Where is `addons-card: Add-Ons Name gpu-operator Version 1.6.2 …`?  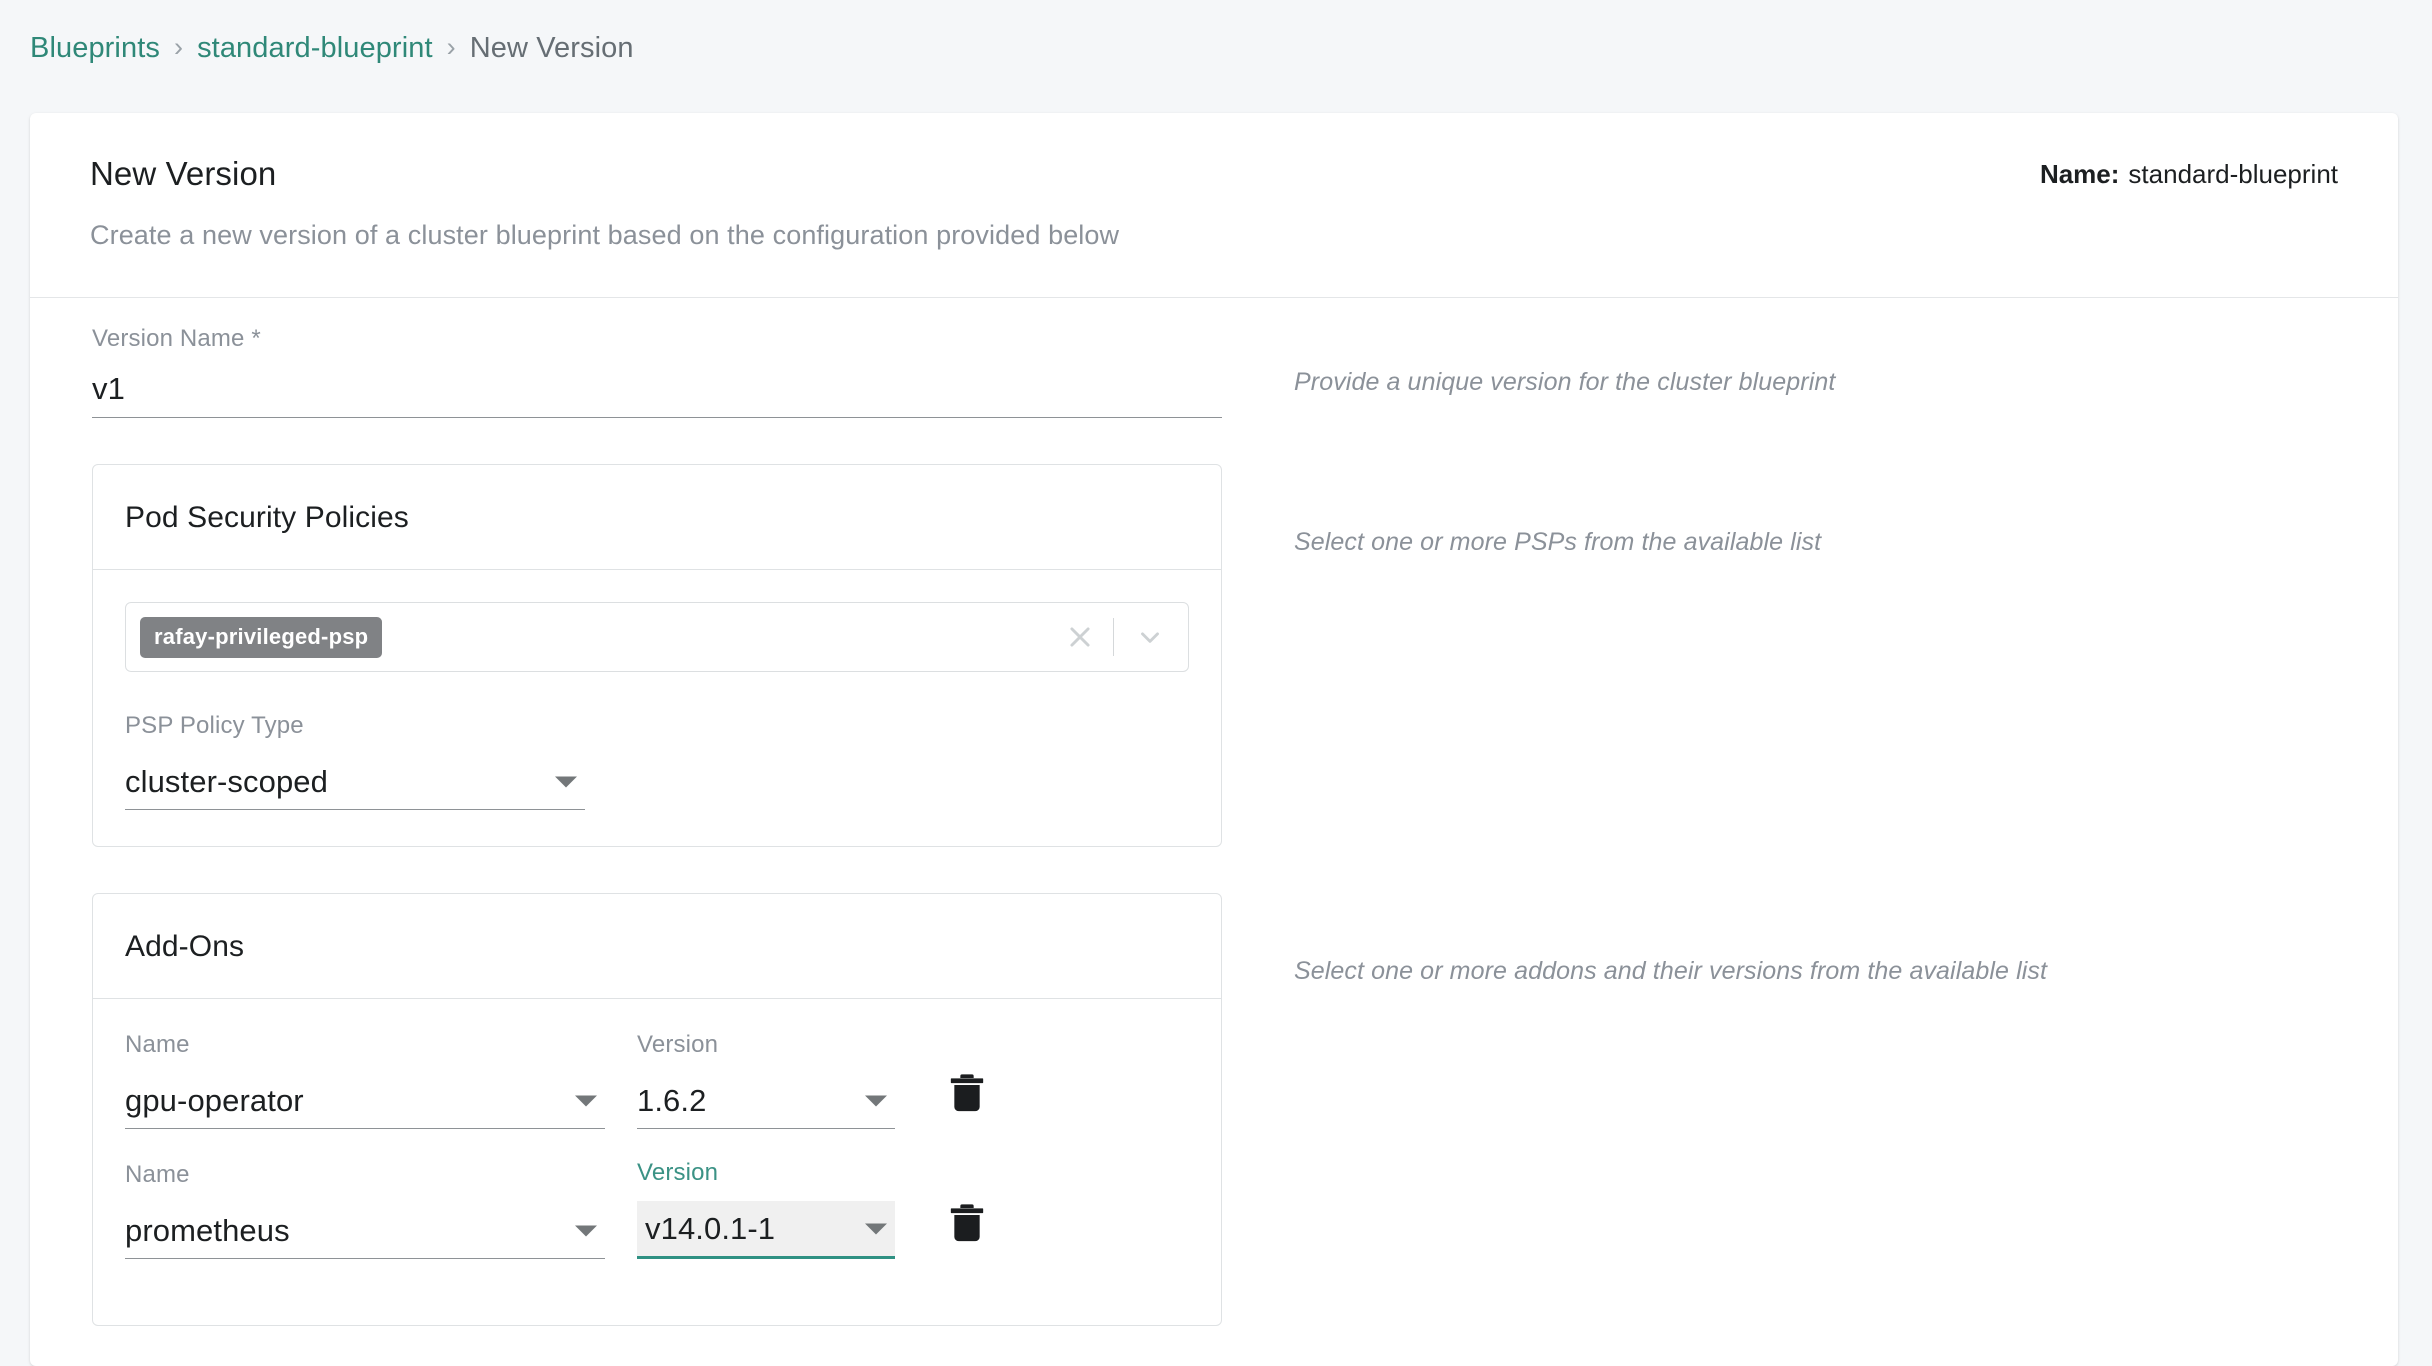
addons-card: Add-Ons Name gpu-operator Version 1.6.2 … is located at coordinates (657, 1109).